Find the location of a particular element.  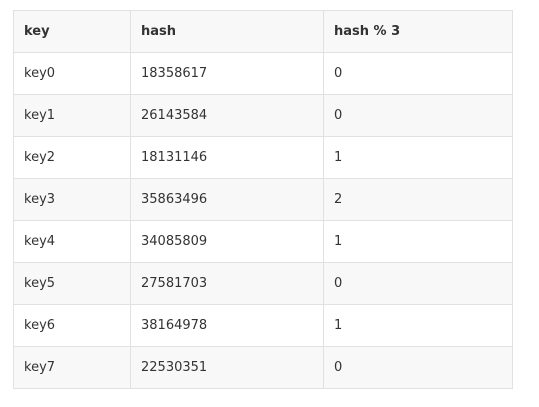

column-header-hash-mod-3: hash % 3 is located at coordinates (418, 31).